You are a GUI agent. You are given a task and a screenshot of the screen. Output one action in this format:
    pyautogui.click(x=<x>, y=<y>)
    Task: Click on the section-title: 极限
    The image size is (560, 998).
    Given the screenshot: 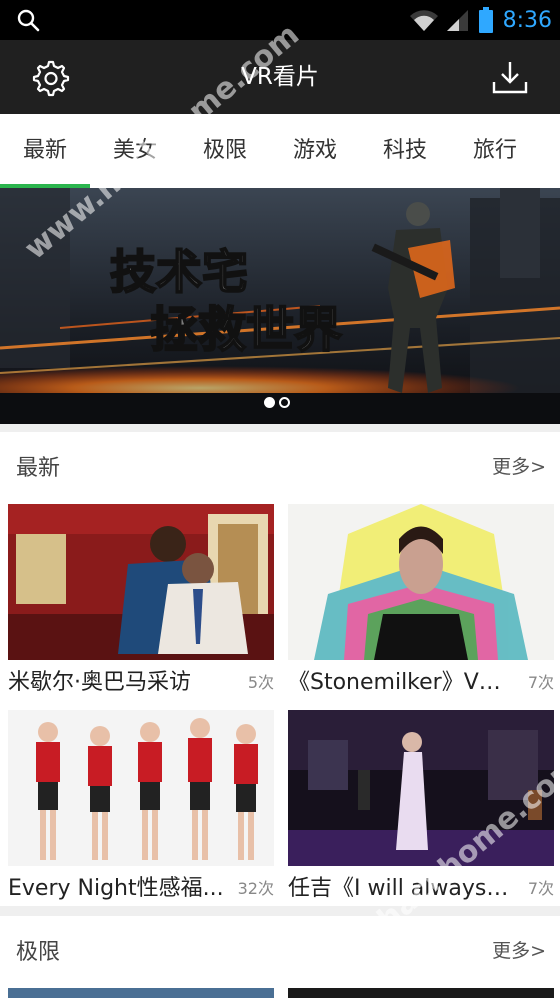 What is the action you would take?
    pyautogui.click(x=38, y=952)
    